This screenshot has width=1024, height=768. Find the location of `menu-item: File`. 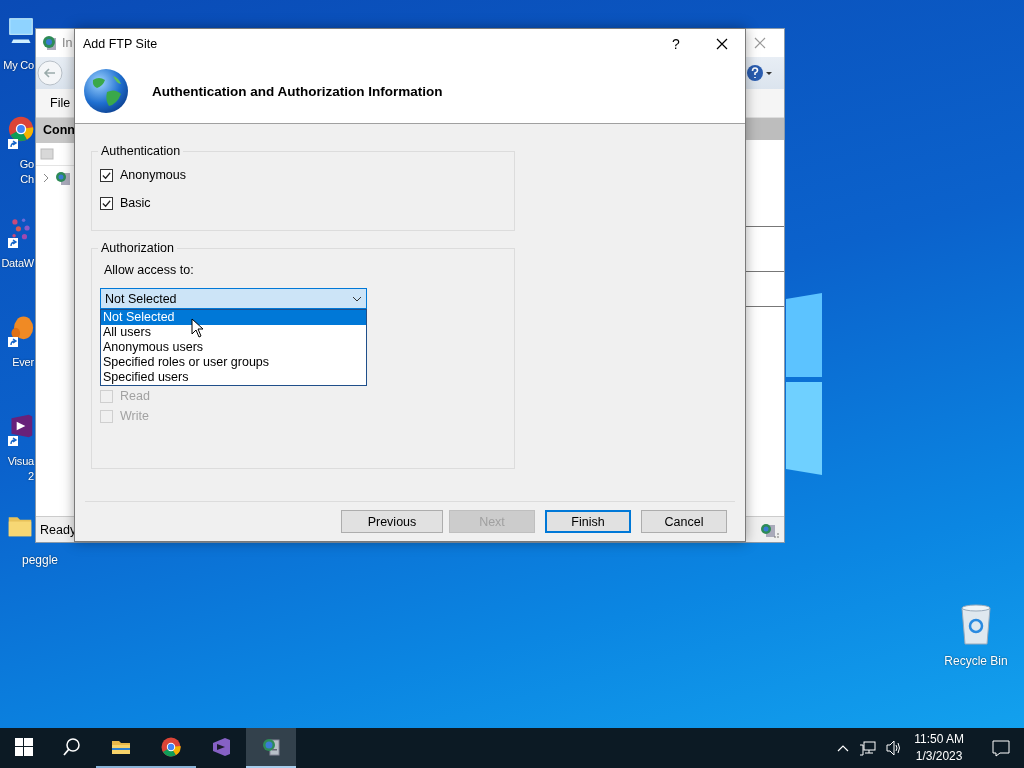

menu-item: File is located at coordinates (60, 103).